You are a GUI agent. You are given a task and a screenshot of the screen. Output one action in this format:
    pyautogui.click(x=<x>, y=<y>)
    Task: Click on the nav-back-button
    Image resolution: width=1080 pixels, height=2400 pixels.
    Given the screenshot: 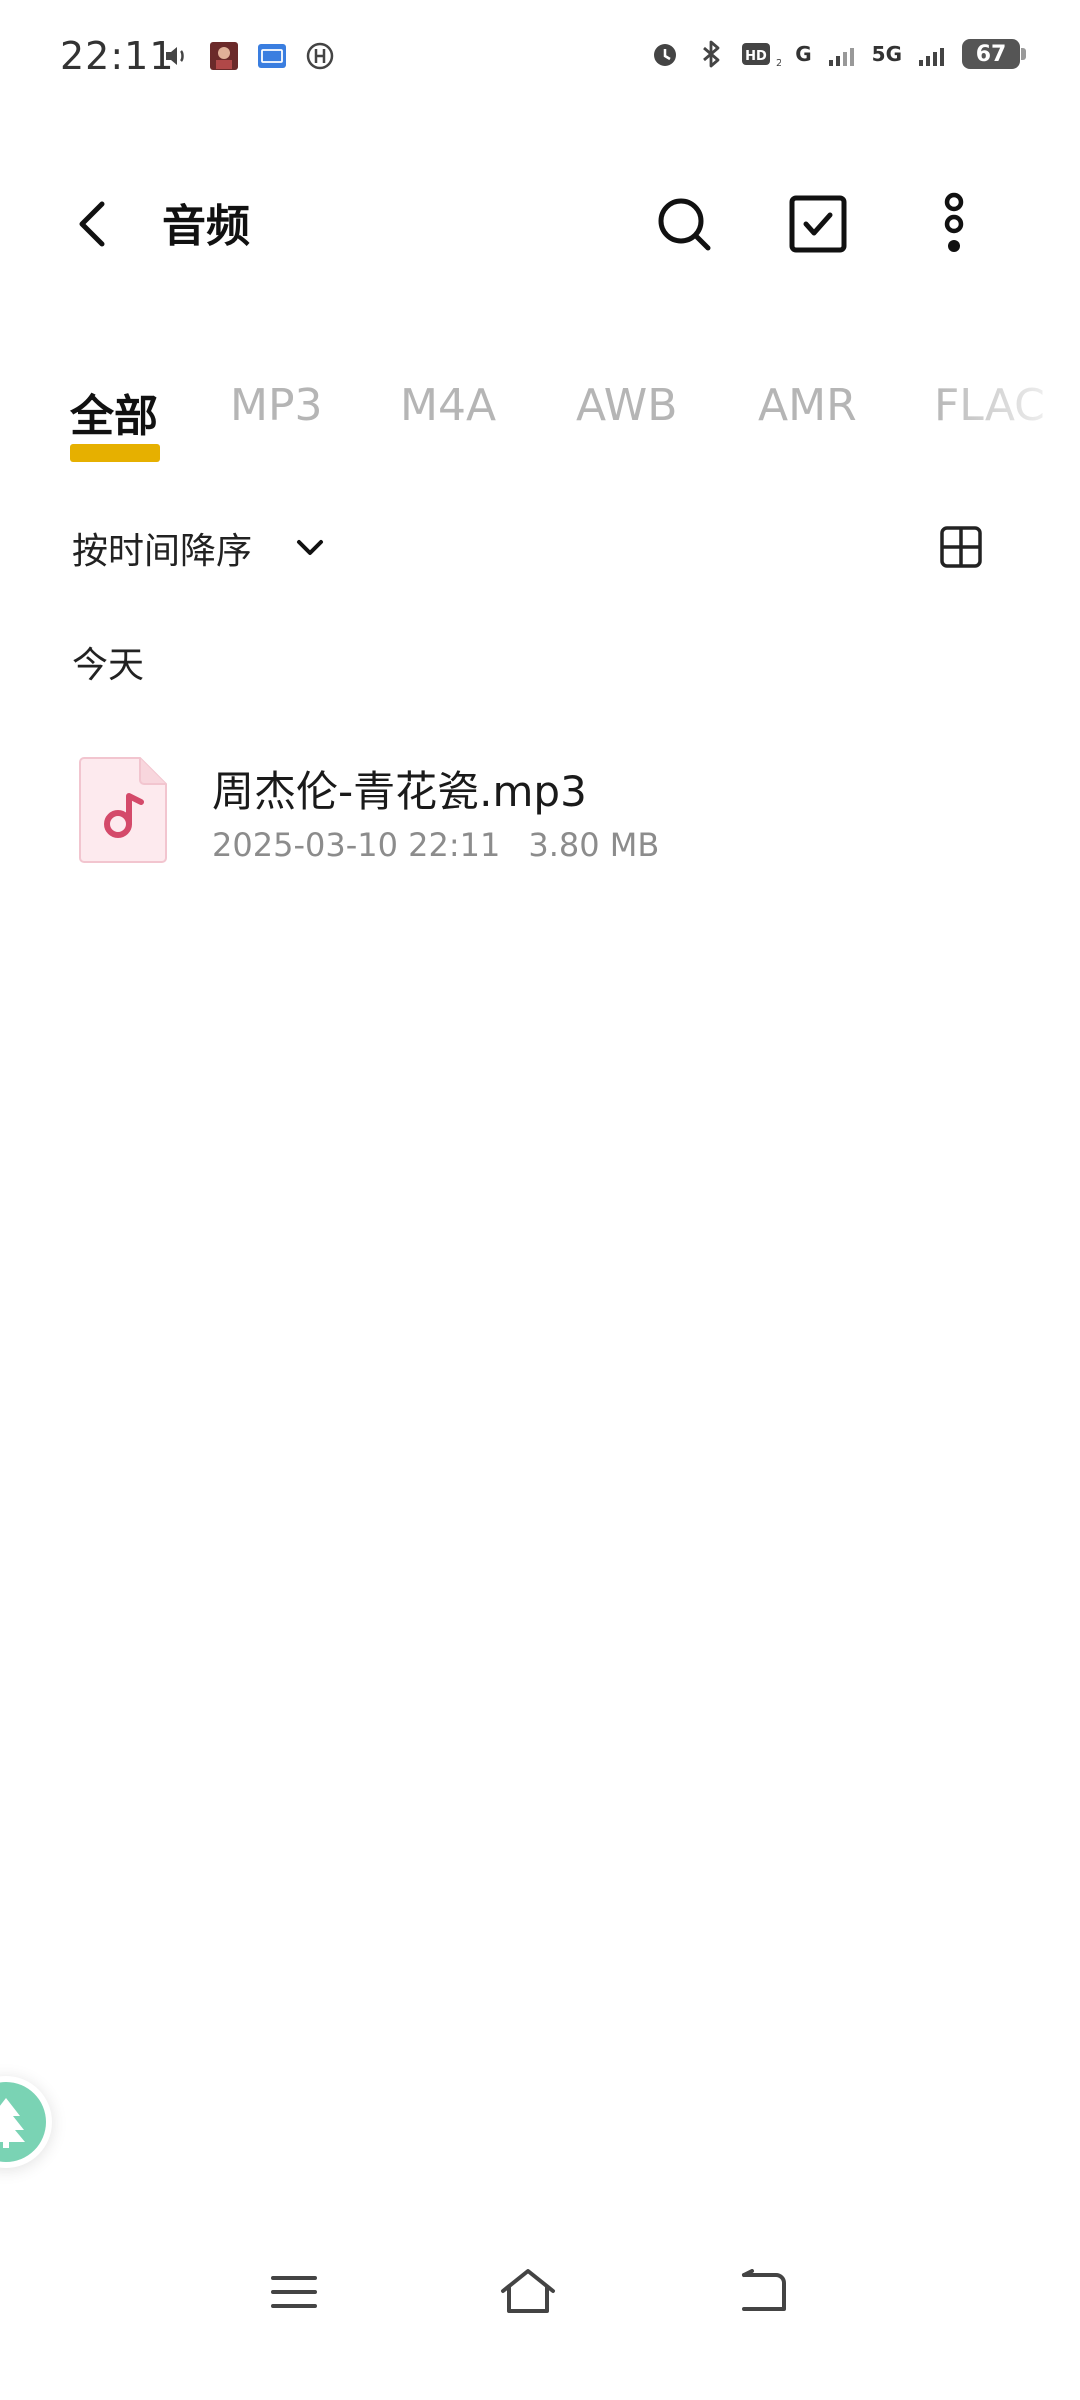 What is the action you would take?
    pyautogui.click(x=764, y=2292)
    